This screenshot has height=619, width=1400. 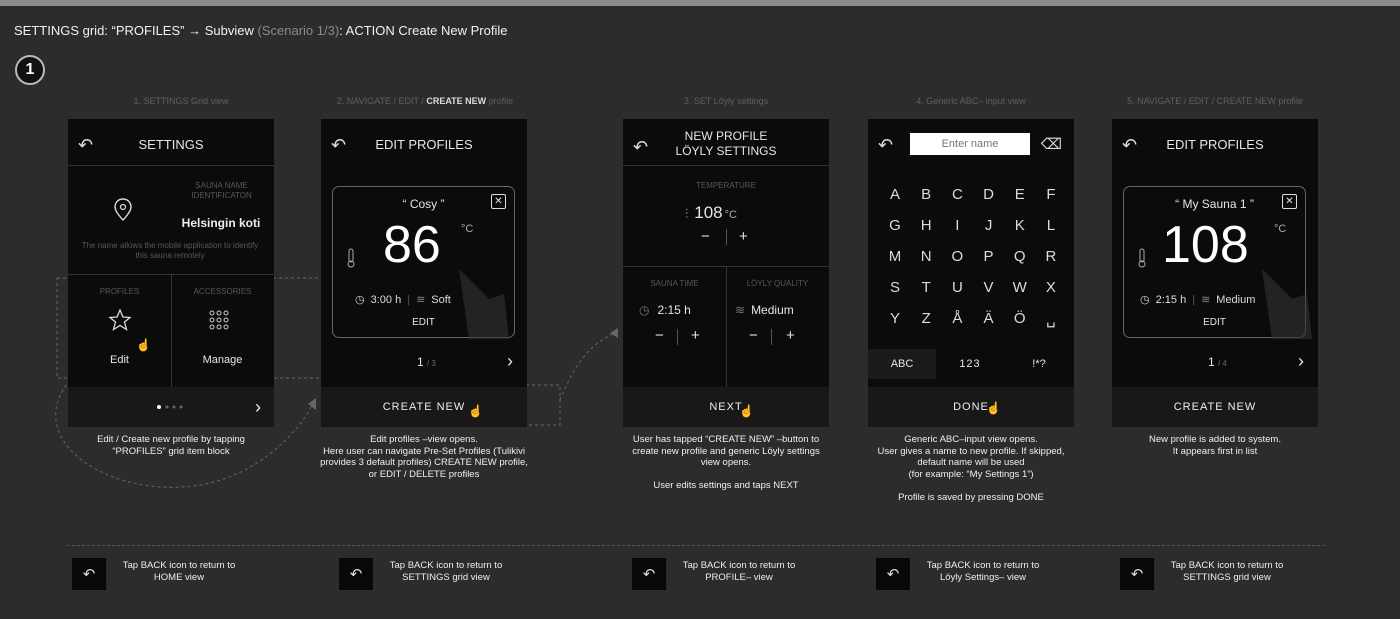 I want to click on profile-quality: Soft, so click(x=441, y=299).